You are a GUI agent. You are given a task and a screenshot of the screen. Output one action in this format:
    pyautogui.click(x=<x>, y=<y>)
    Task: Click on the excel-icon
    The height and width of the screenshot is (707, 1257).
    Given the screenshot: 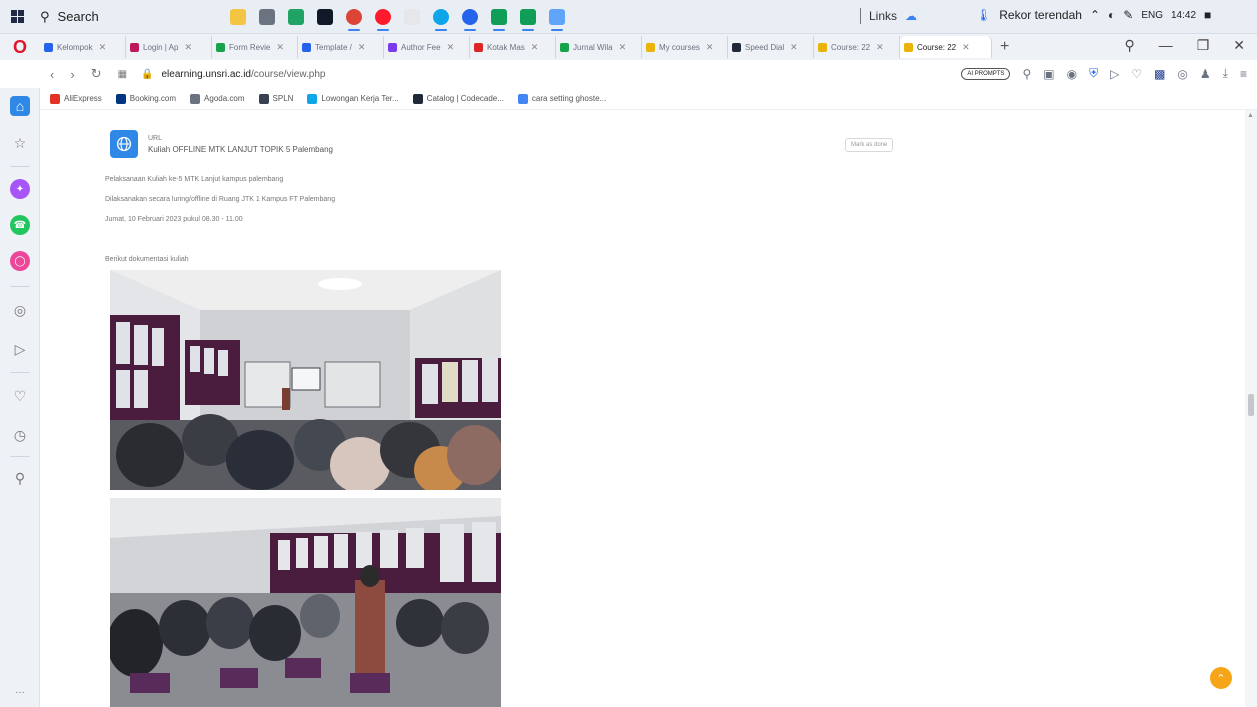 What is the action you would take?
    pyautogui.click(x=296, y=16)
    